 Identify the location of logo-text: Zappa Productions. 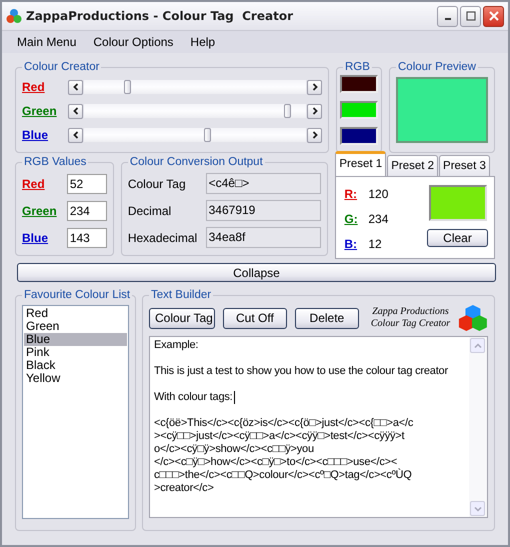
(410, 312).